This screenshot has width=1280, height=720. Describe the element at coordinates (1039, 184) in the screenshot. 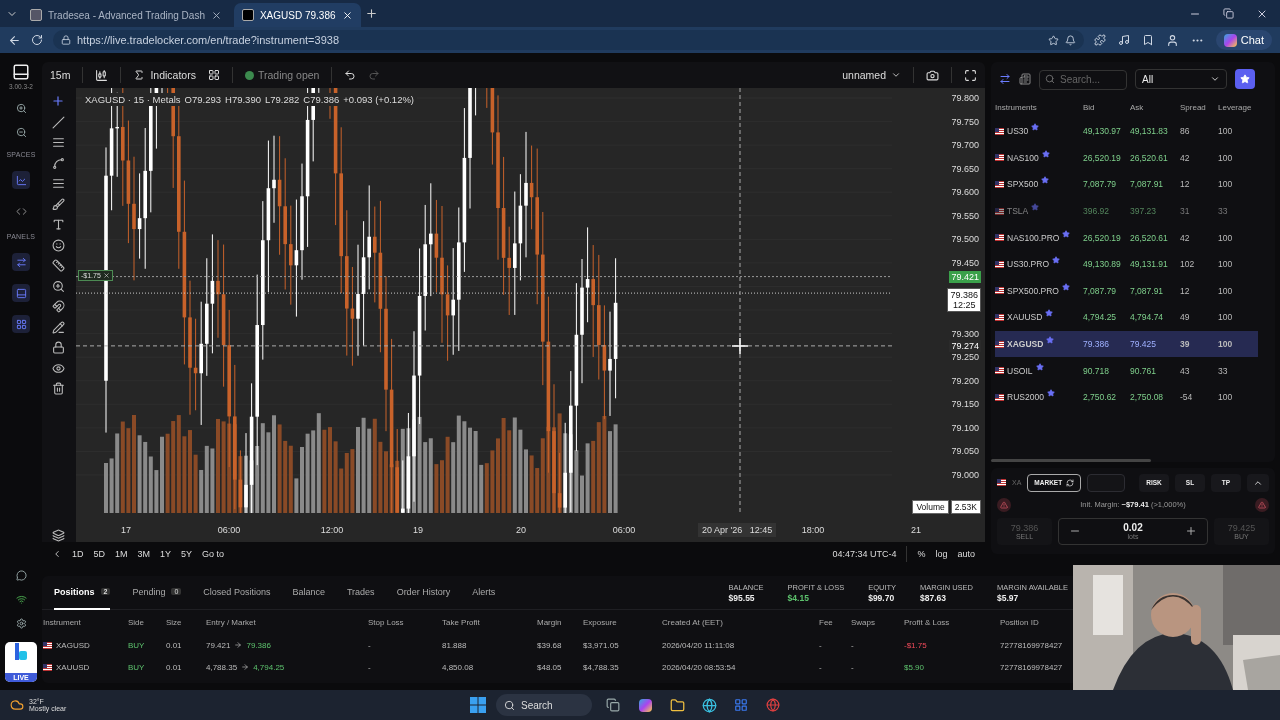

I see `instrument-name: SPX500` at that location.